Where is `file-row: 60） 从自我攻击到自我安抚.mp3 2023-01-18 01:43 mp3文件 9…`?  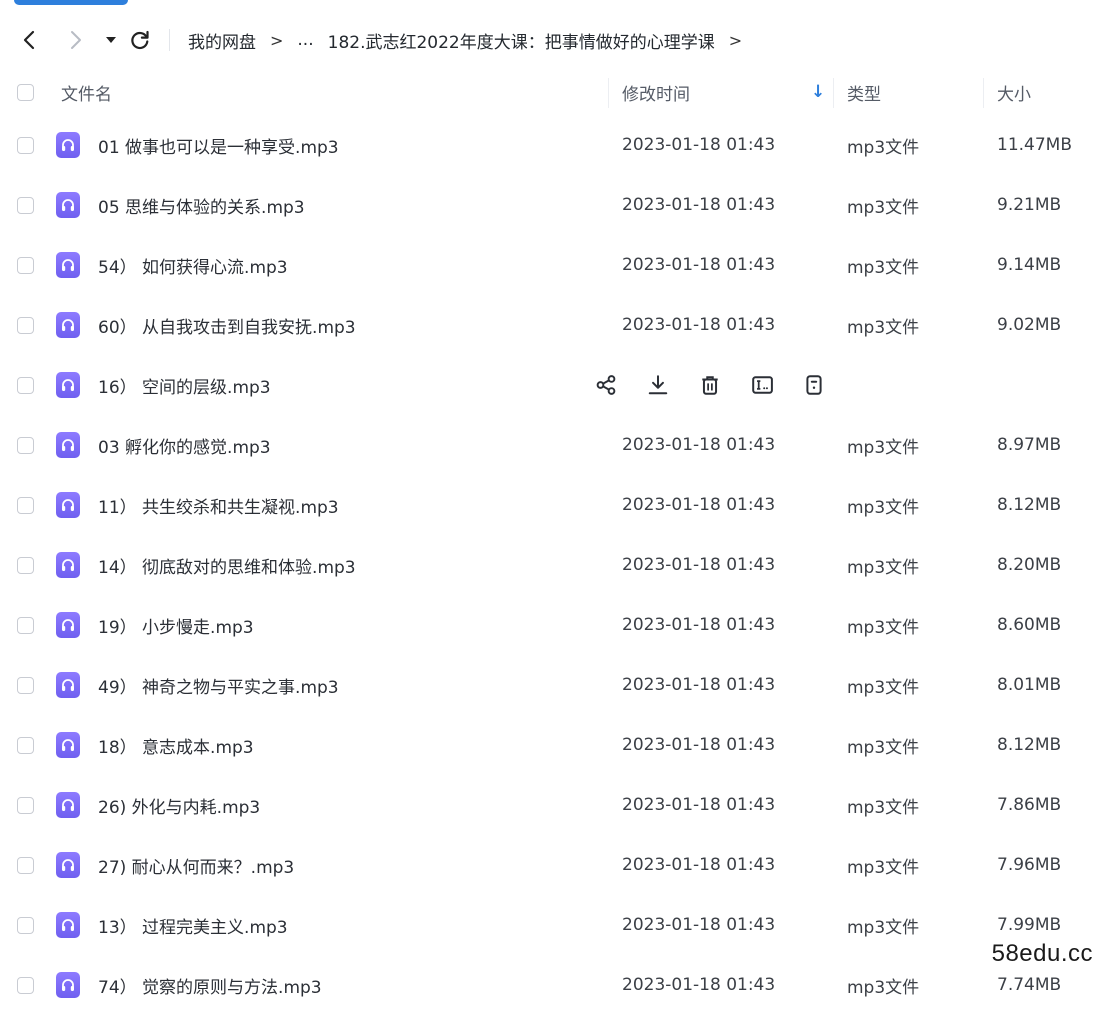 file-row: 60） 从自我攻击到自我安抚.mp3 2023-01-18 01:43 mp3文件 9… is located at coordinates (555, 325).